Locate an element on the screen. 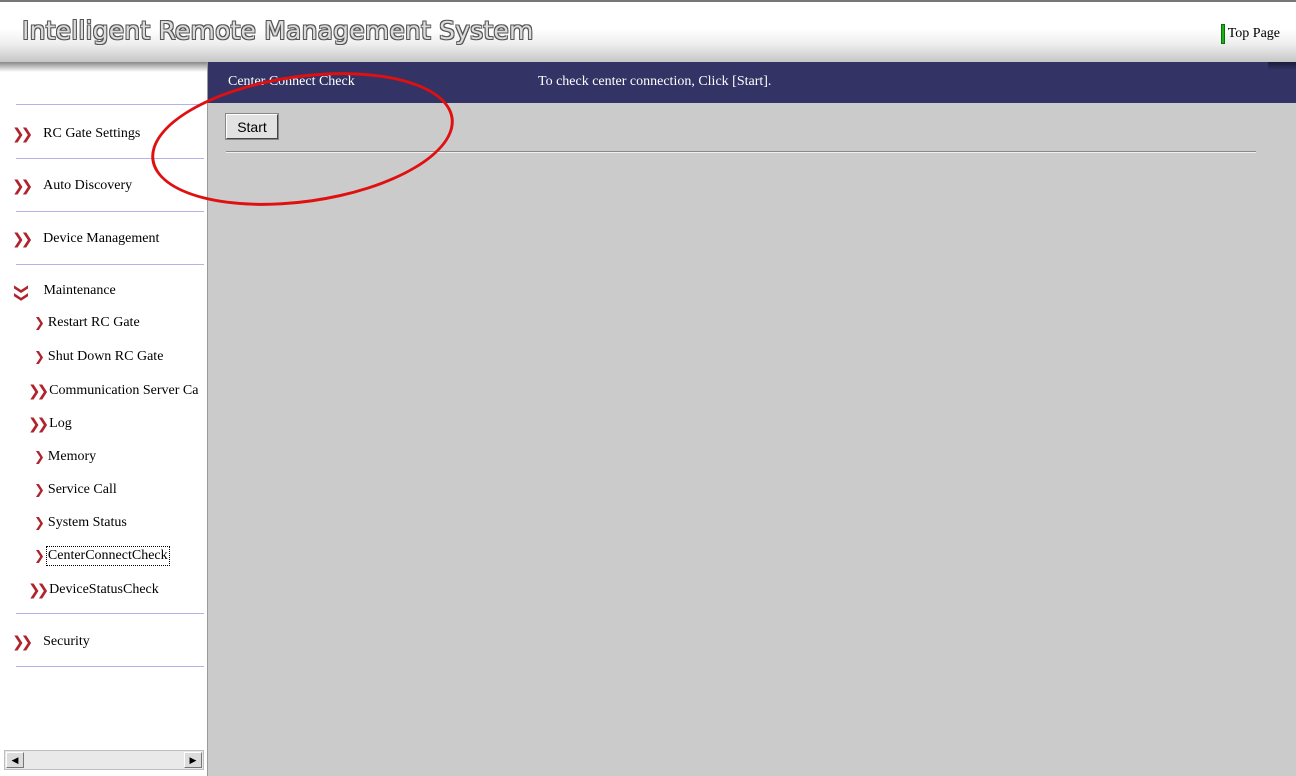 Image resolution: width=1296 pixels, height=776 pixels. sidebar-item-label: Security is located at coordinates (66, 641).